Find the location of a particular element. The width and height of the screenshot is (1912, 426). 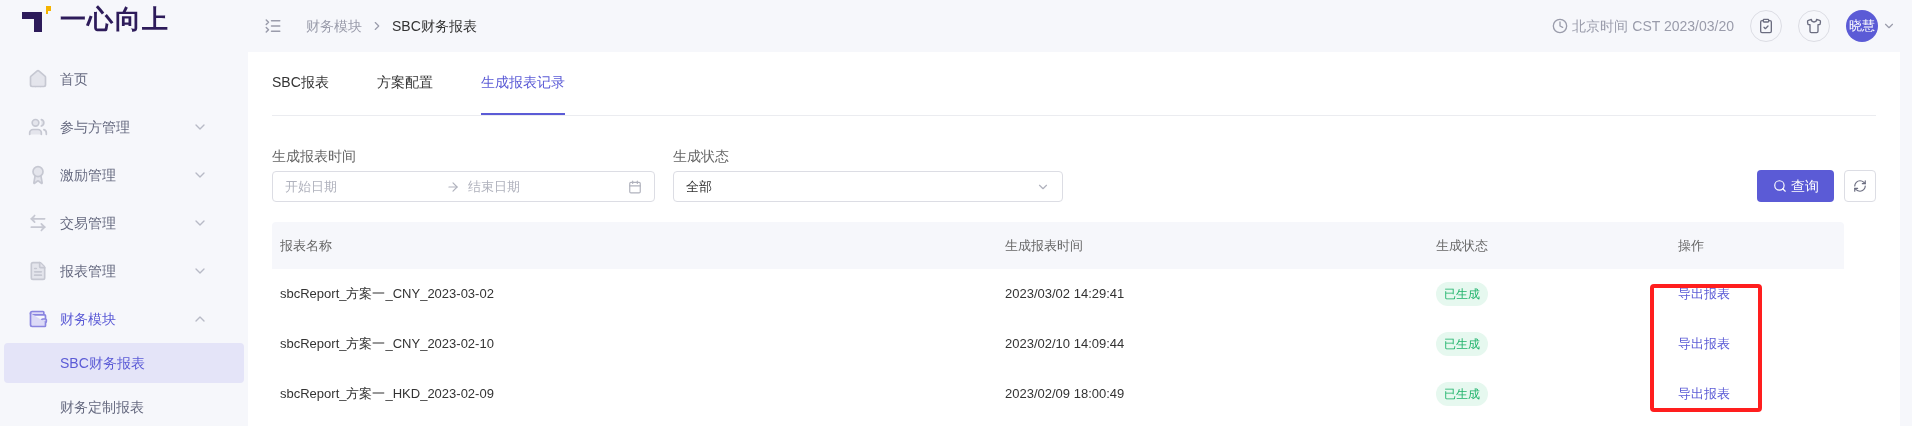

query-button: 查询 is located at coordinates (1795, 186).